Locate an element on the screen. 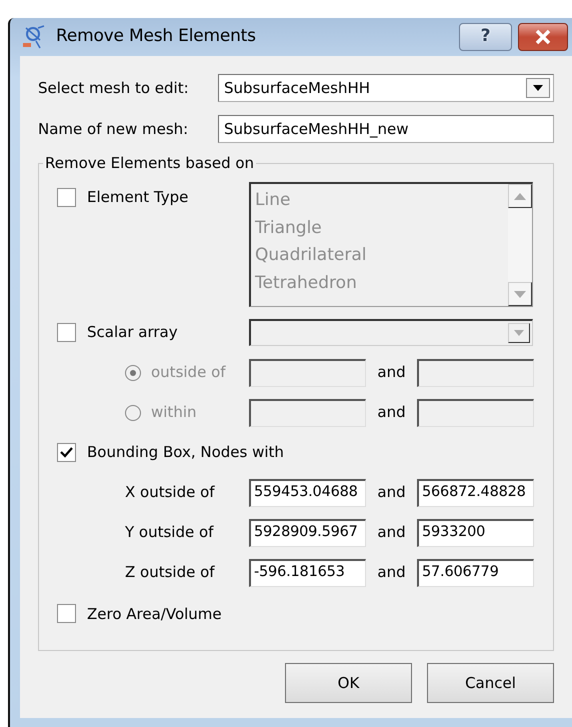 The height and width of the screenshot is (727, 572). axis-label: X outside of is located at coordinates (170, 493).